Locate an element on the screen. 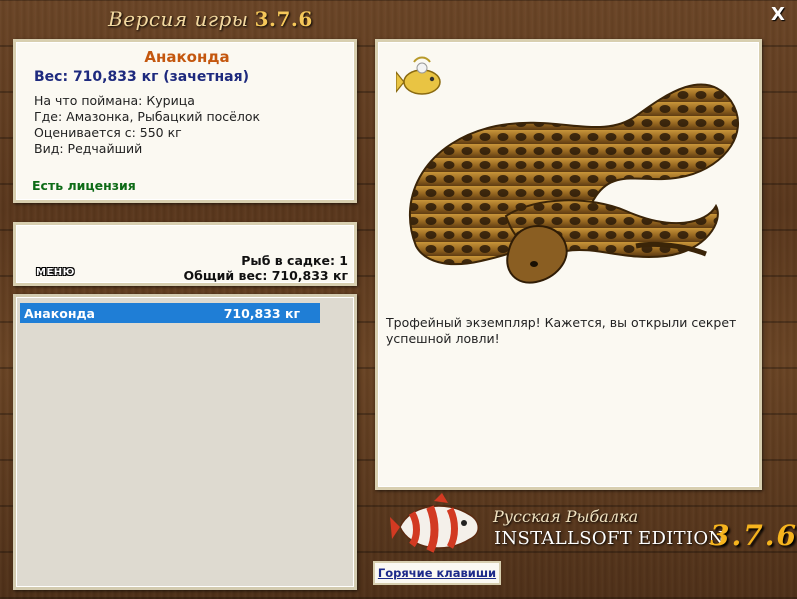 The height and width of the screenshot is (599, 797). fish-bait: На что поймана: Курица is located at coordinates (114, 100).